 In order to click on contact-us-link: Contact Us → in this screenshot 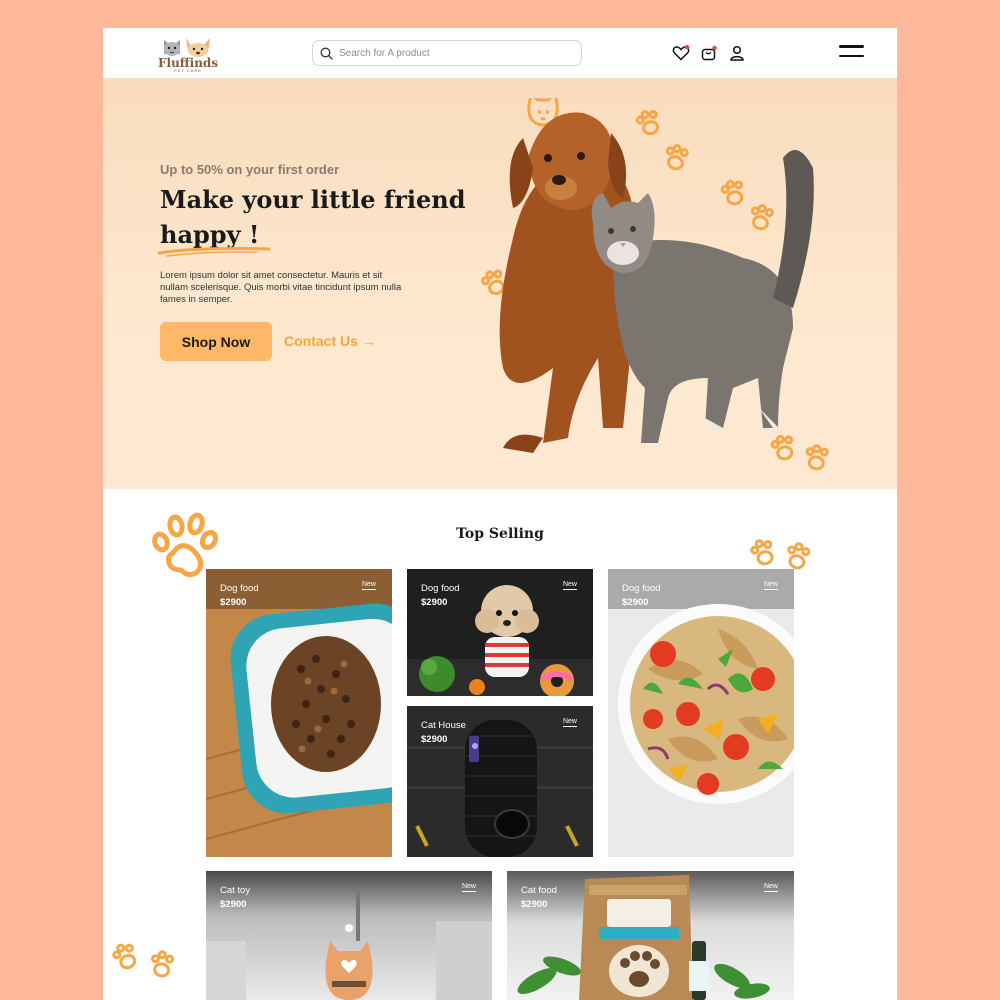, I will do `click(330, 341)`.